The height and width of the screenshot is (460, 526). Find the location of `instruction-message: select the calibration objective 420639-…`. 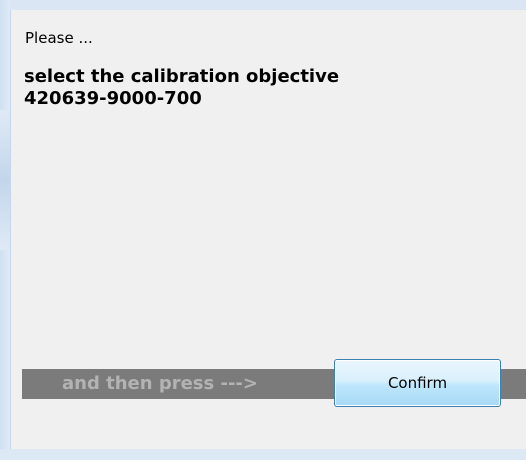

instruction-message: select the calibration objective 420639-… is located at coordinates (181, 88).